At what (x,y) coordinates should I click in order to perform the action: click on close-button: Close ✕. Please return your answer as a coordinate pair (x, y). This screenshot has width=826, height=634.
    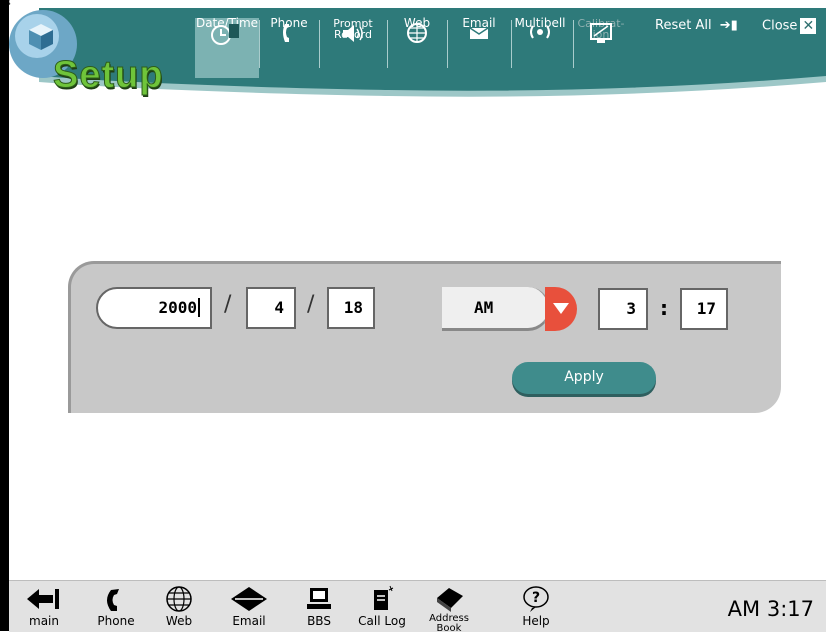
    Looking at the image, I should click on (789, 26).